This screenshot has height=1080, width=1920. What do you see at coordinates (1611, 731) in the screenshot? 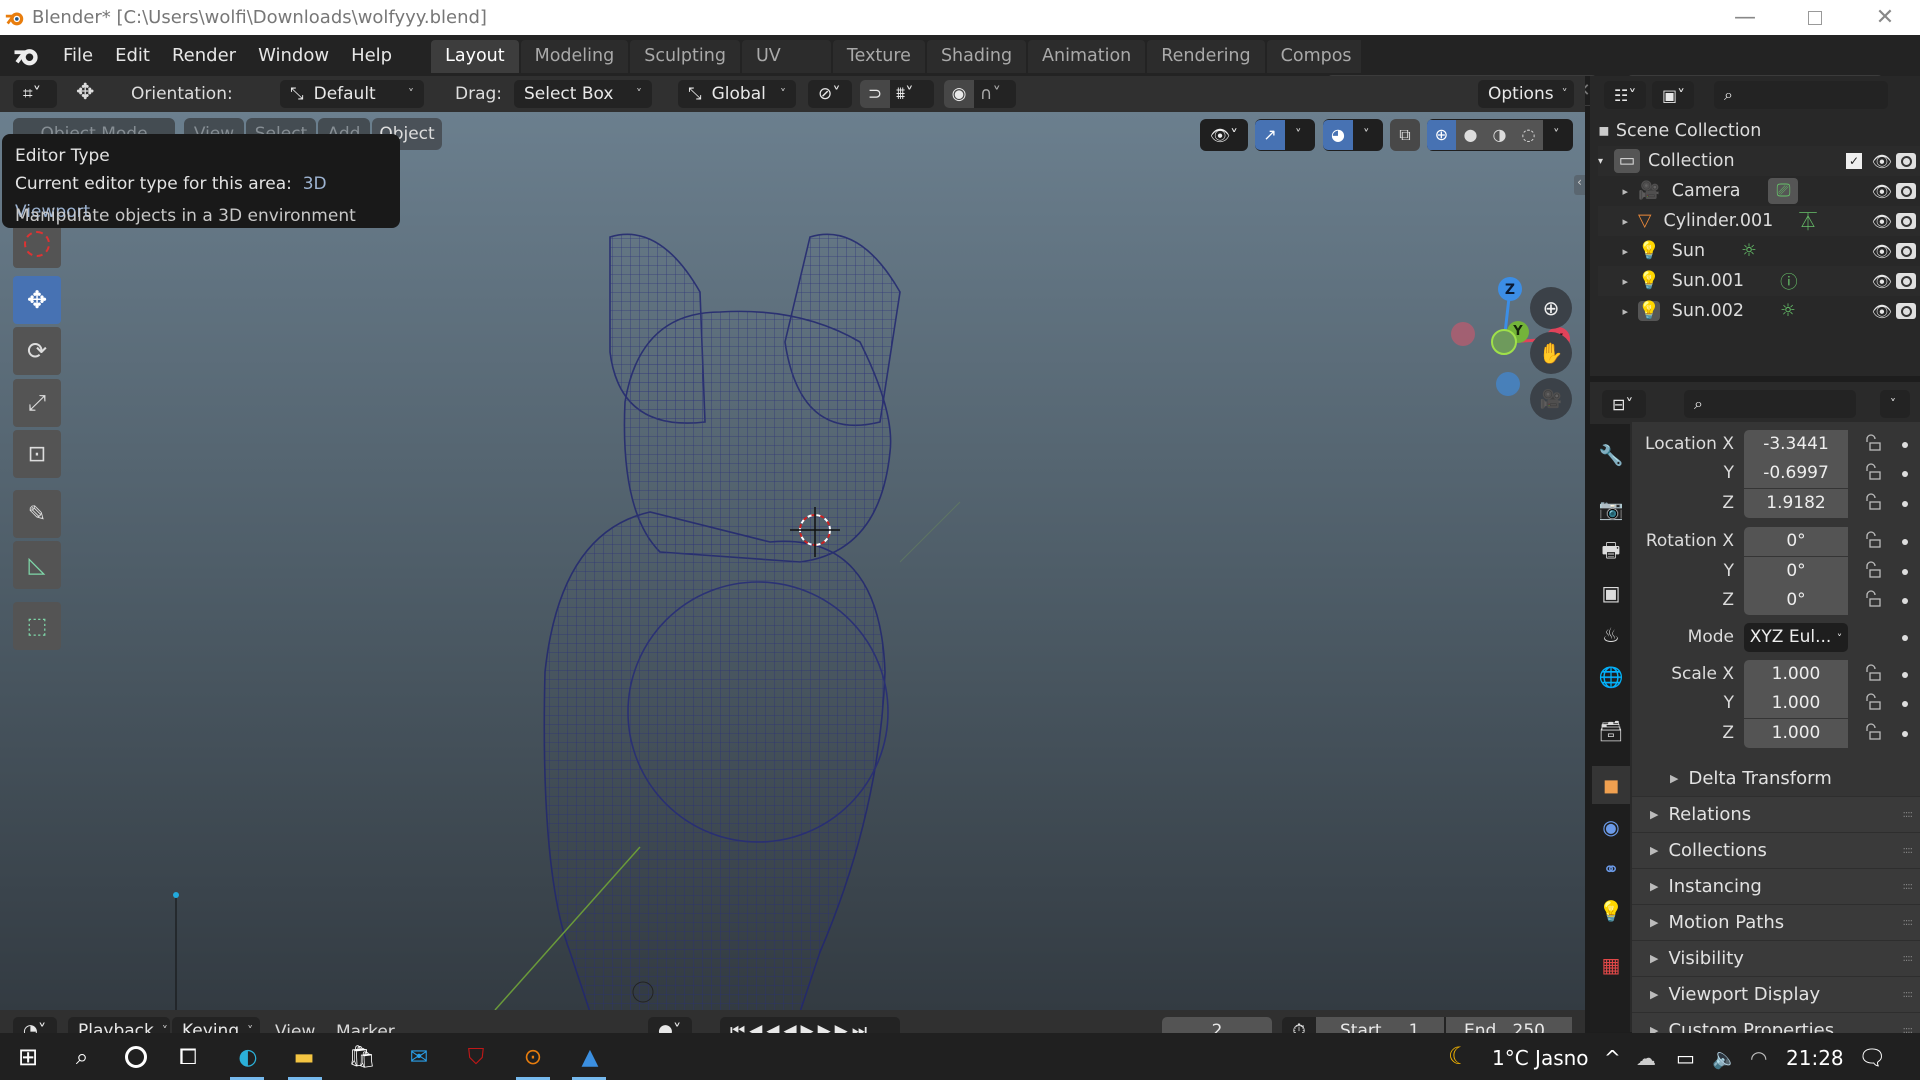
I see `tab-collection: 🗃` at bounding box center [1611, 731].